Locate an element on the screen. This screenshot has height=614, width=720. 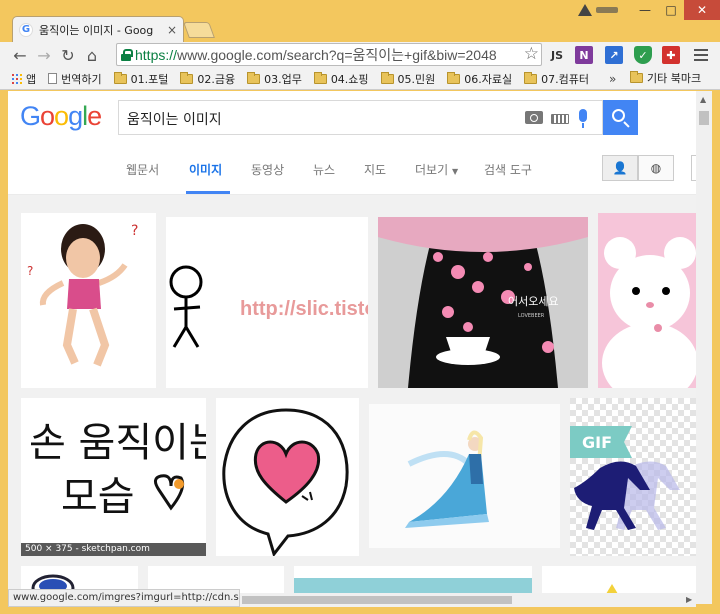
camera-icon is located at coordinates (534, 117).